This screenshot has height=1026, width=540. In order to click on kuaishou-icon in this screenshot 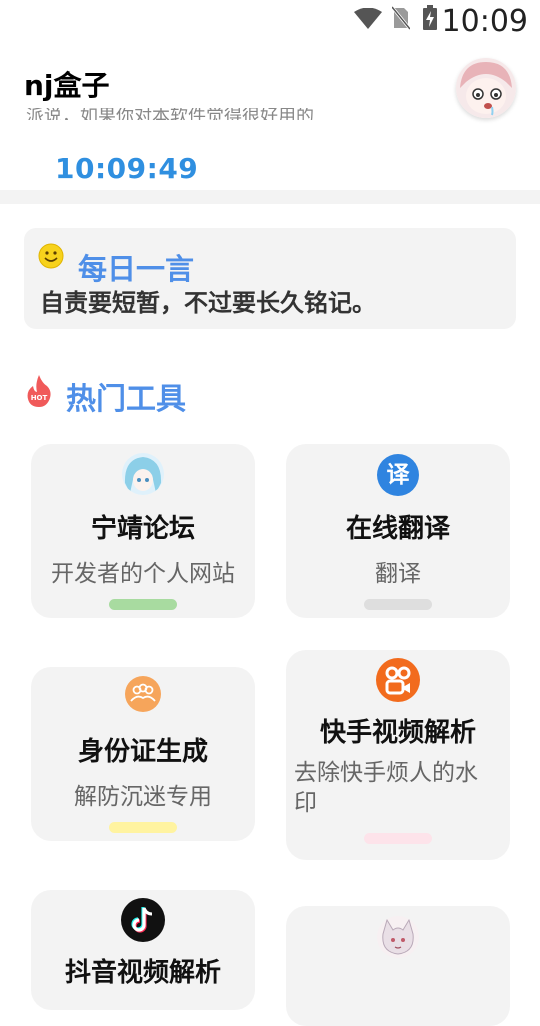, I will do `click(398, 680)`.